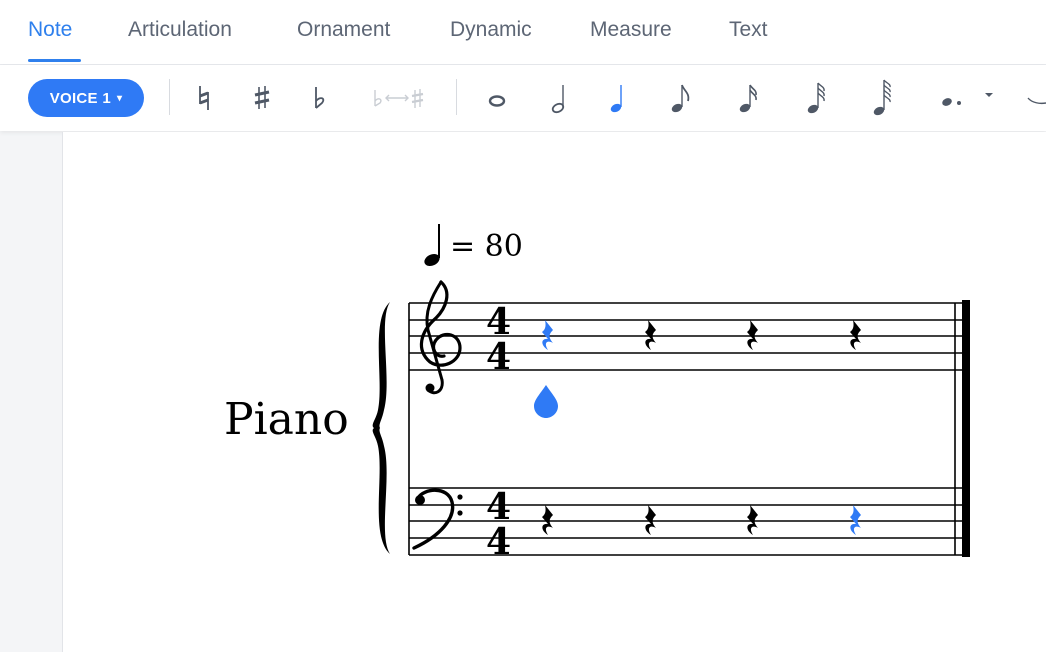 This screenshot has width=1046, height=652. What do you see at coordinates (966, 428) in the screenshot?
I see `final-barline-thick` at bounding box center [966, 428].